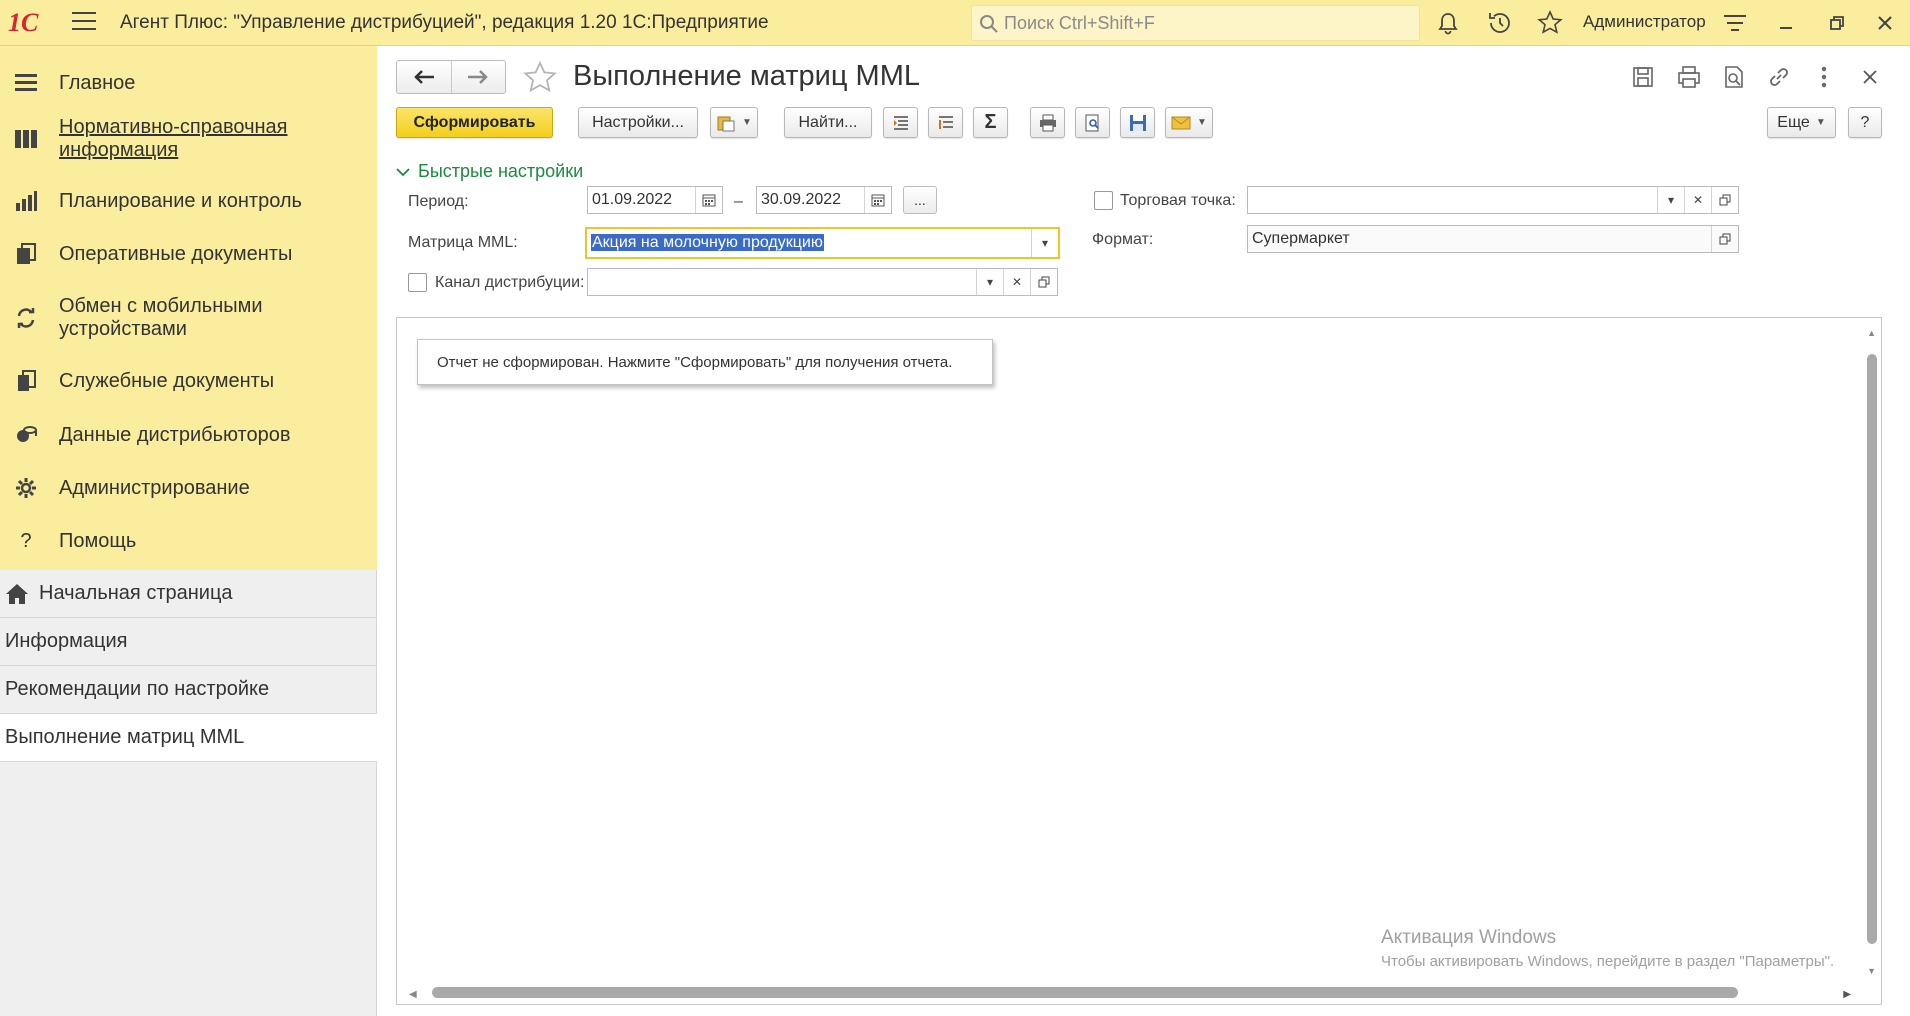  What do you see at coordinates (1493, 200) in the screenshot?
I see `outlet-field: ▾ ✕` at bounding box center [1493, 200].